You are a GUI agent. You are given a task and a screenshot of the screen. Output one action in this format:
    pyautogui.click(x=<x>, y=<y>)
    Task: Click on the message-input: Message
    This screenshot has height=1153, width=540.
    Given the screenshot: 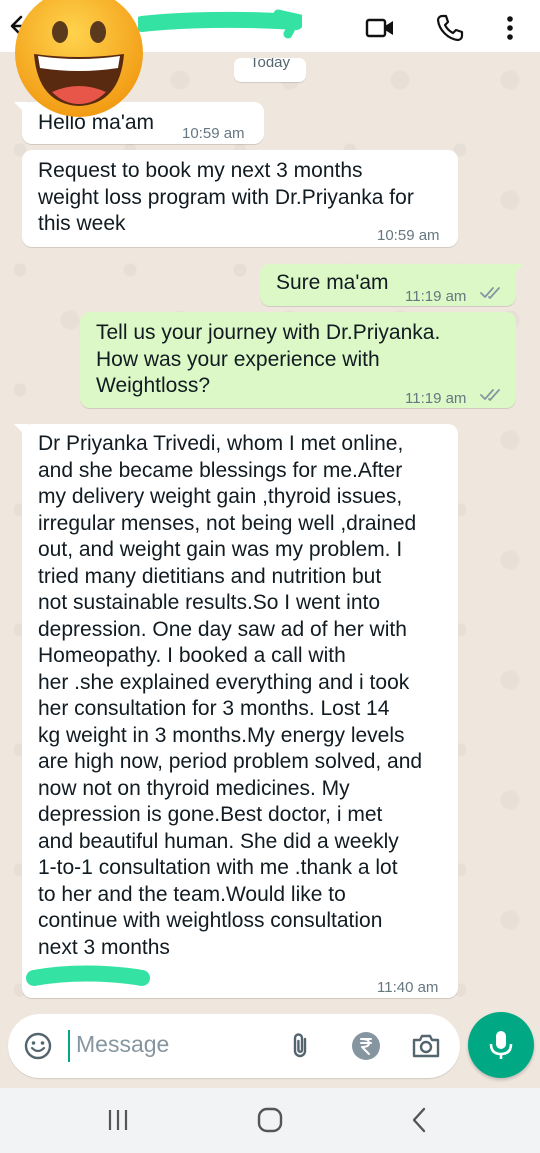 What is the action you would take?
    pyautogui.click(x=122, y=1044)
    